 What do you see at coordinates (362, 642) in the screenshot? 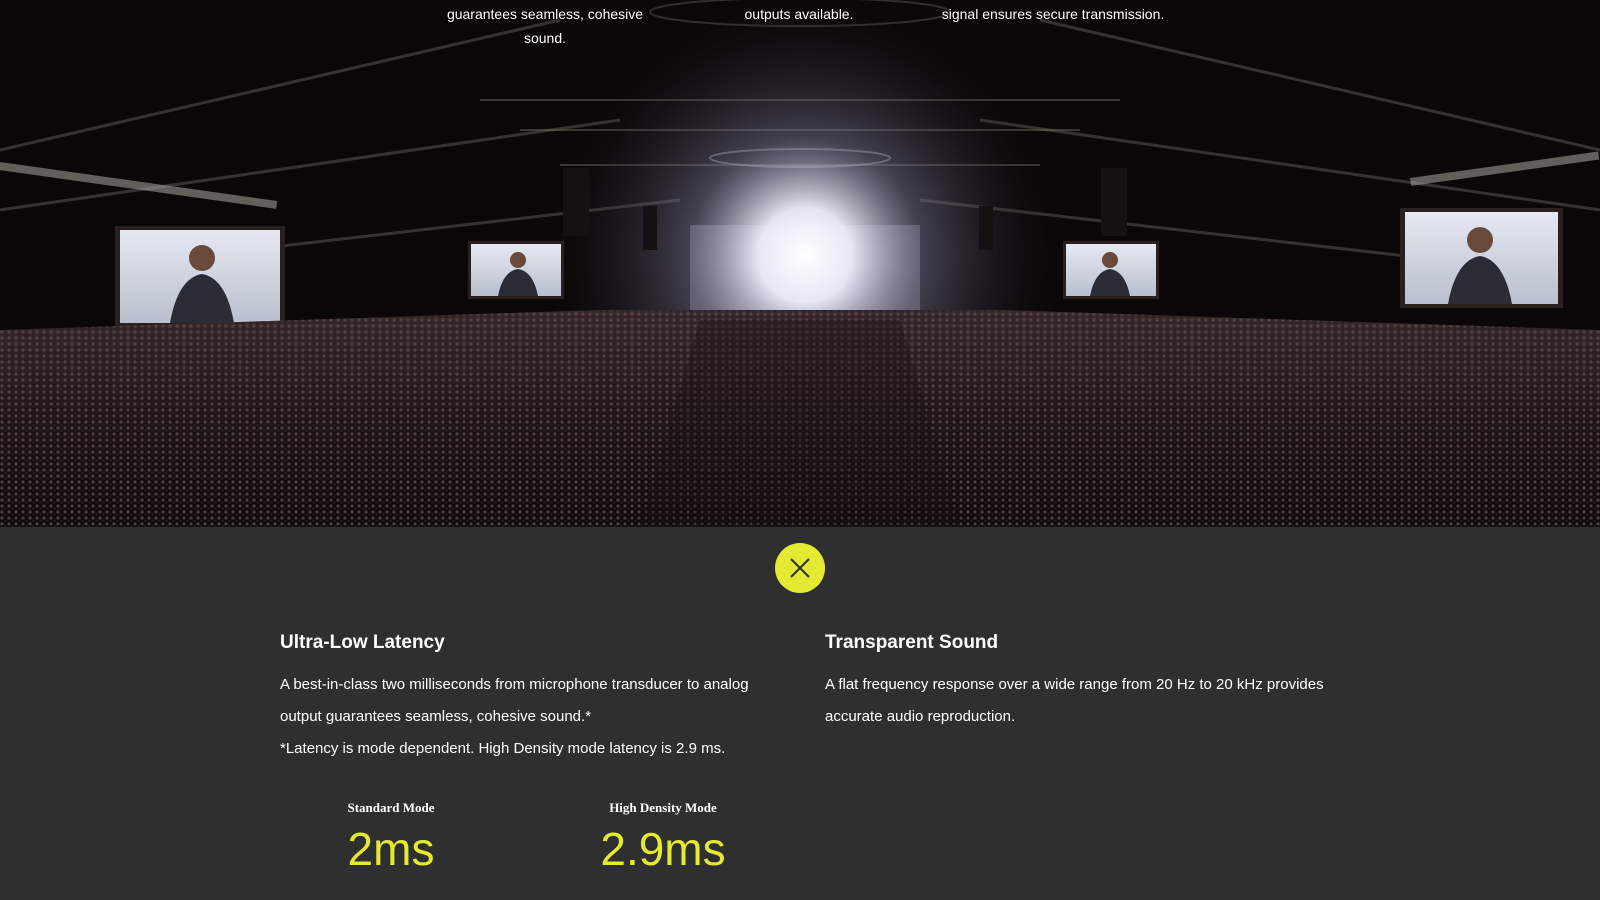
I see `feature-title-latency: Ultra-Low Latency` at bounding box center [362, 642].